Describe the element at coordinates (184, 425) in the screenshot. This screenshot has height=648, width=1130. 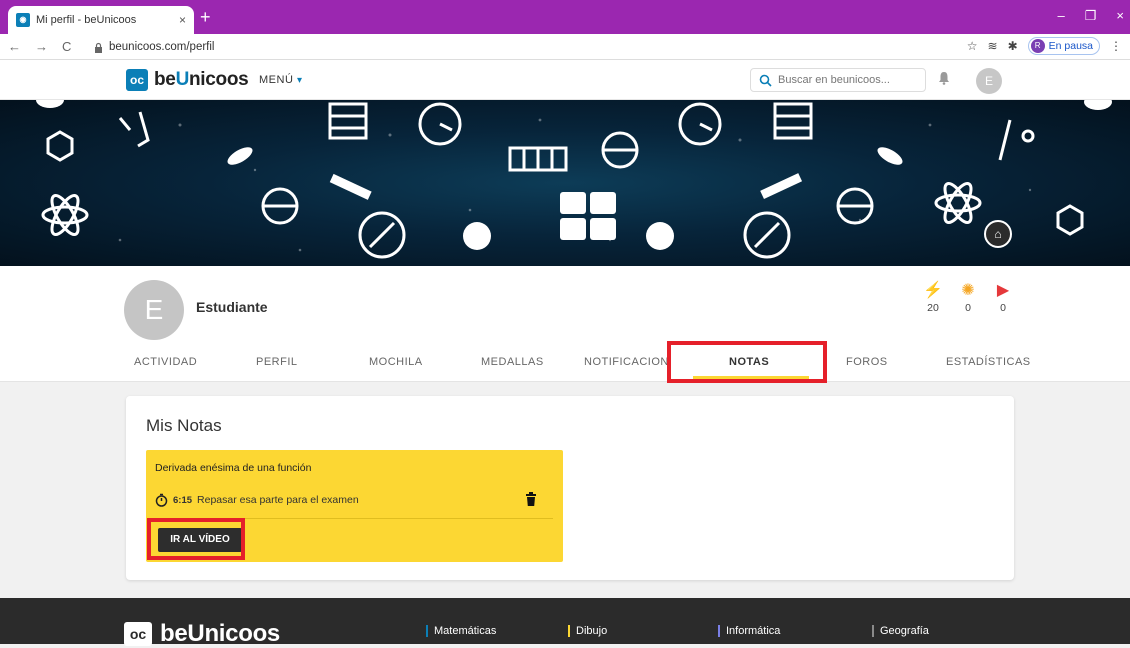
I see `notes-title: Mis Notas` at that location.